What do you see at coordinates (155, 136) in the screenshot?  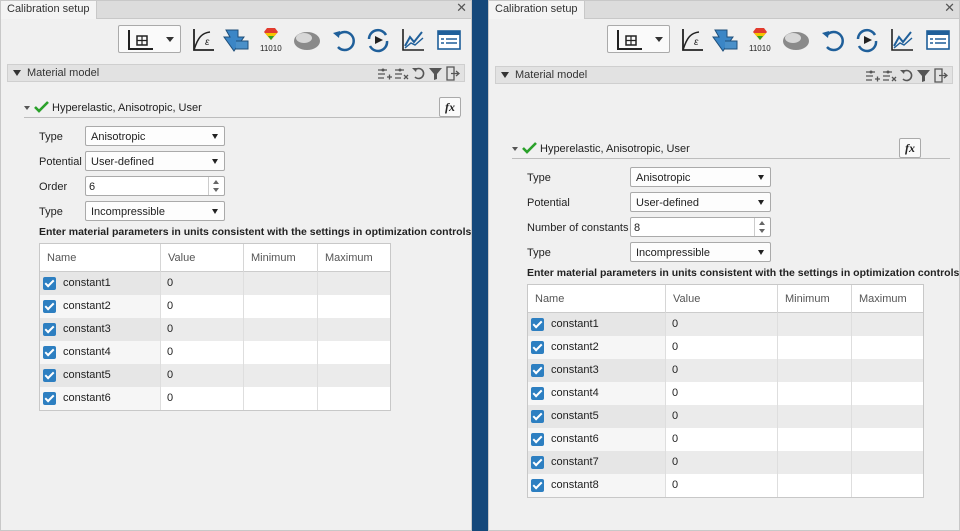 I see `type-select: Anisotropic` at bounding box center [155, 136].